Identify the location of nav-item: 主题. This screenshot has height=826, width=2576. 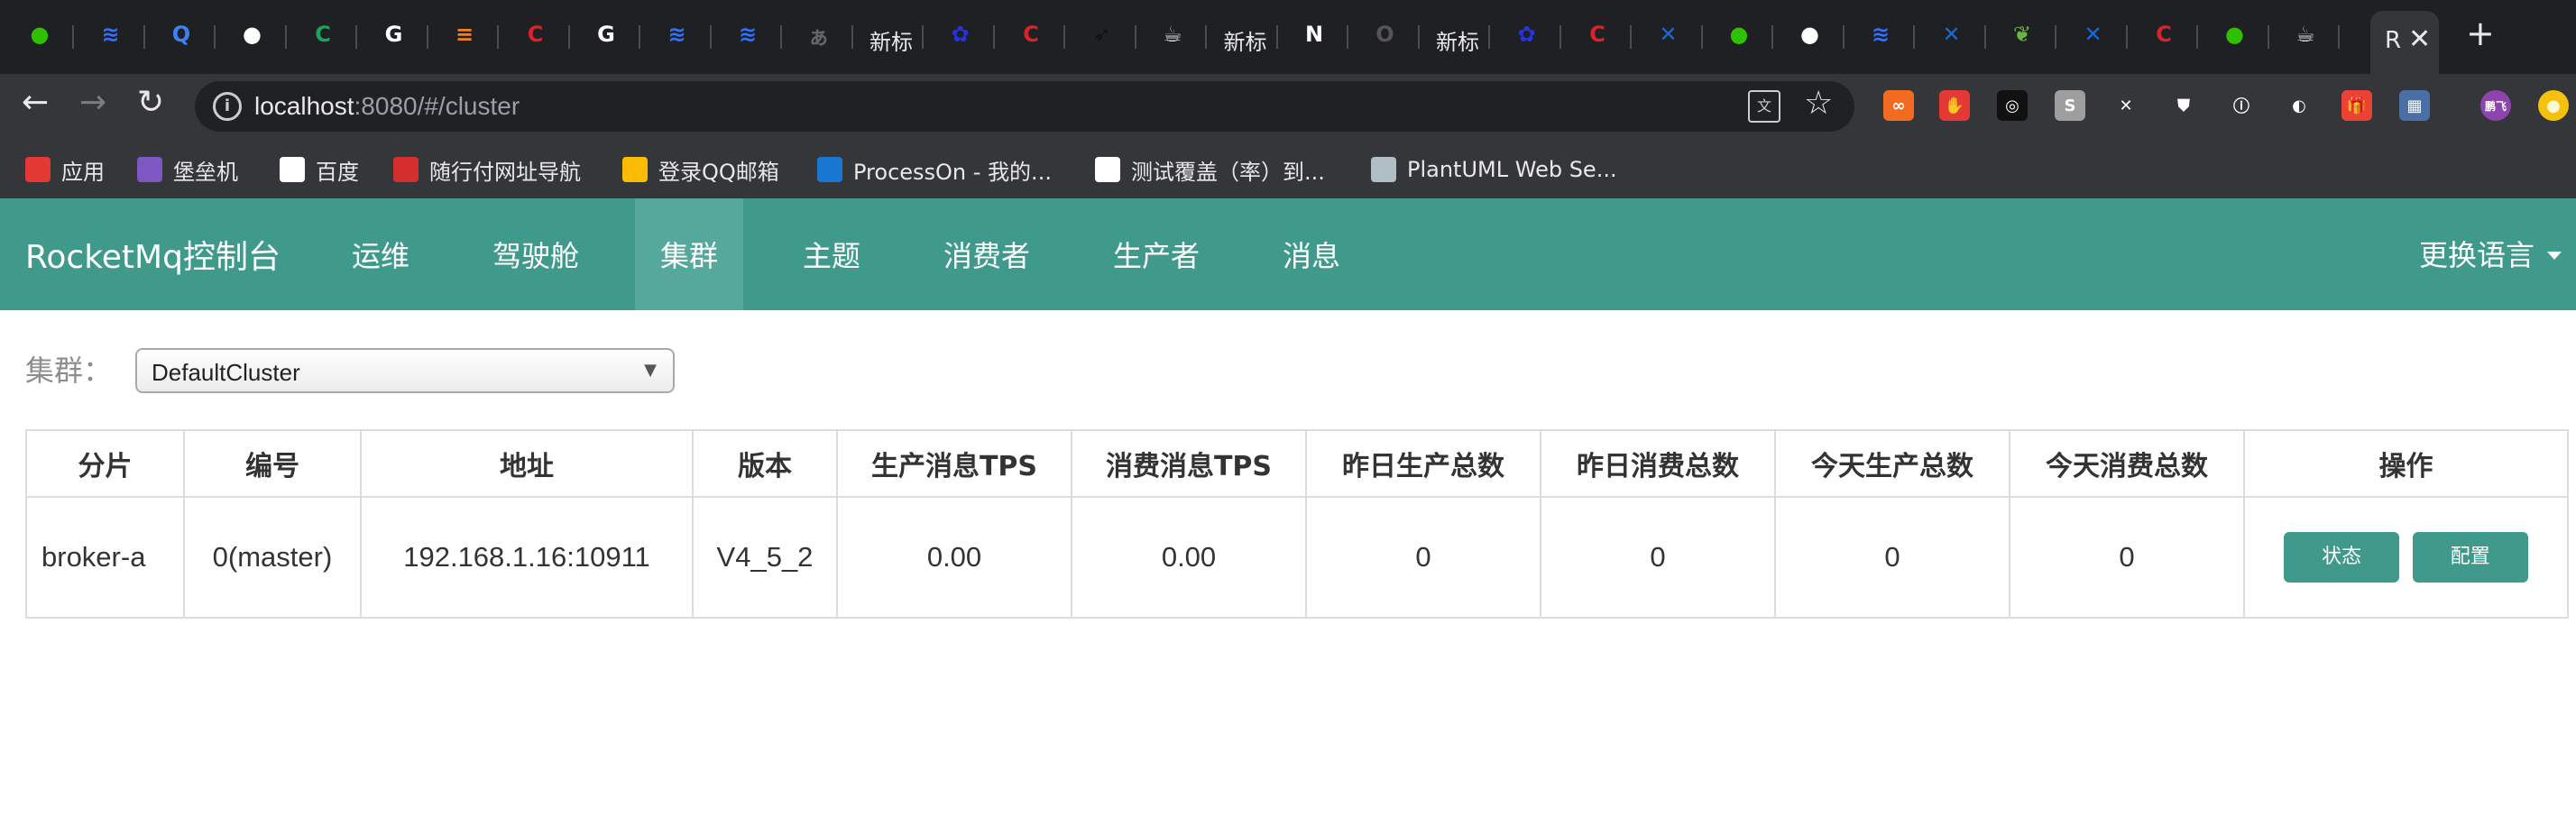
(832, 254).